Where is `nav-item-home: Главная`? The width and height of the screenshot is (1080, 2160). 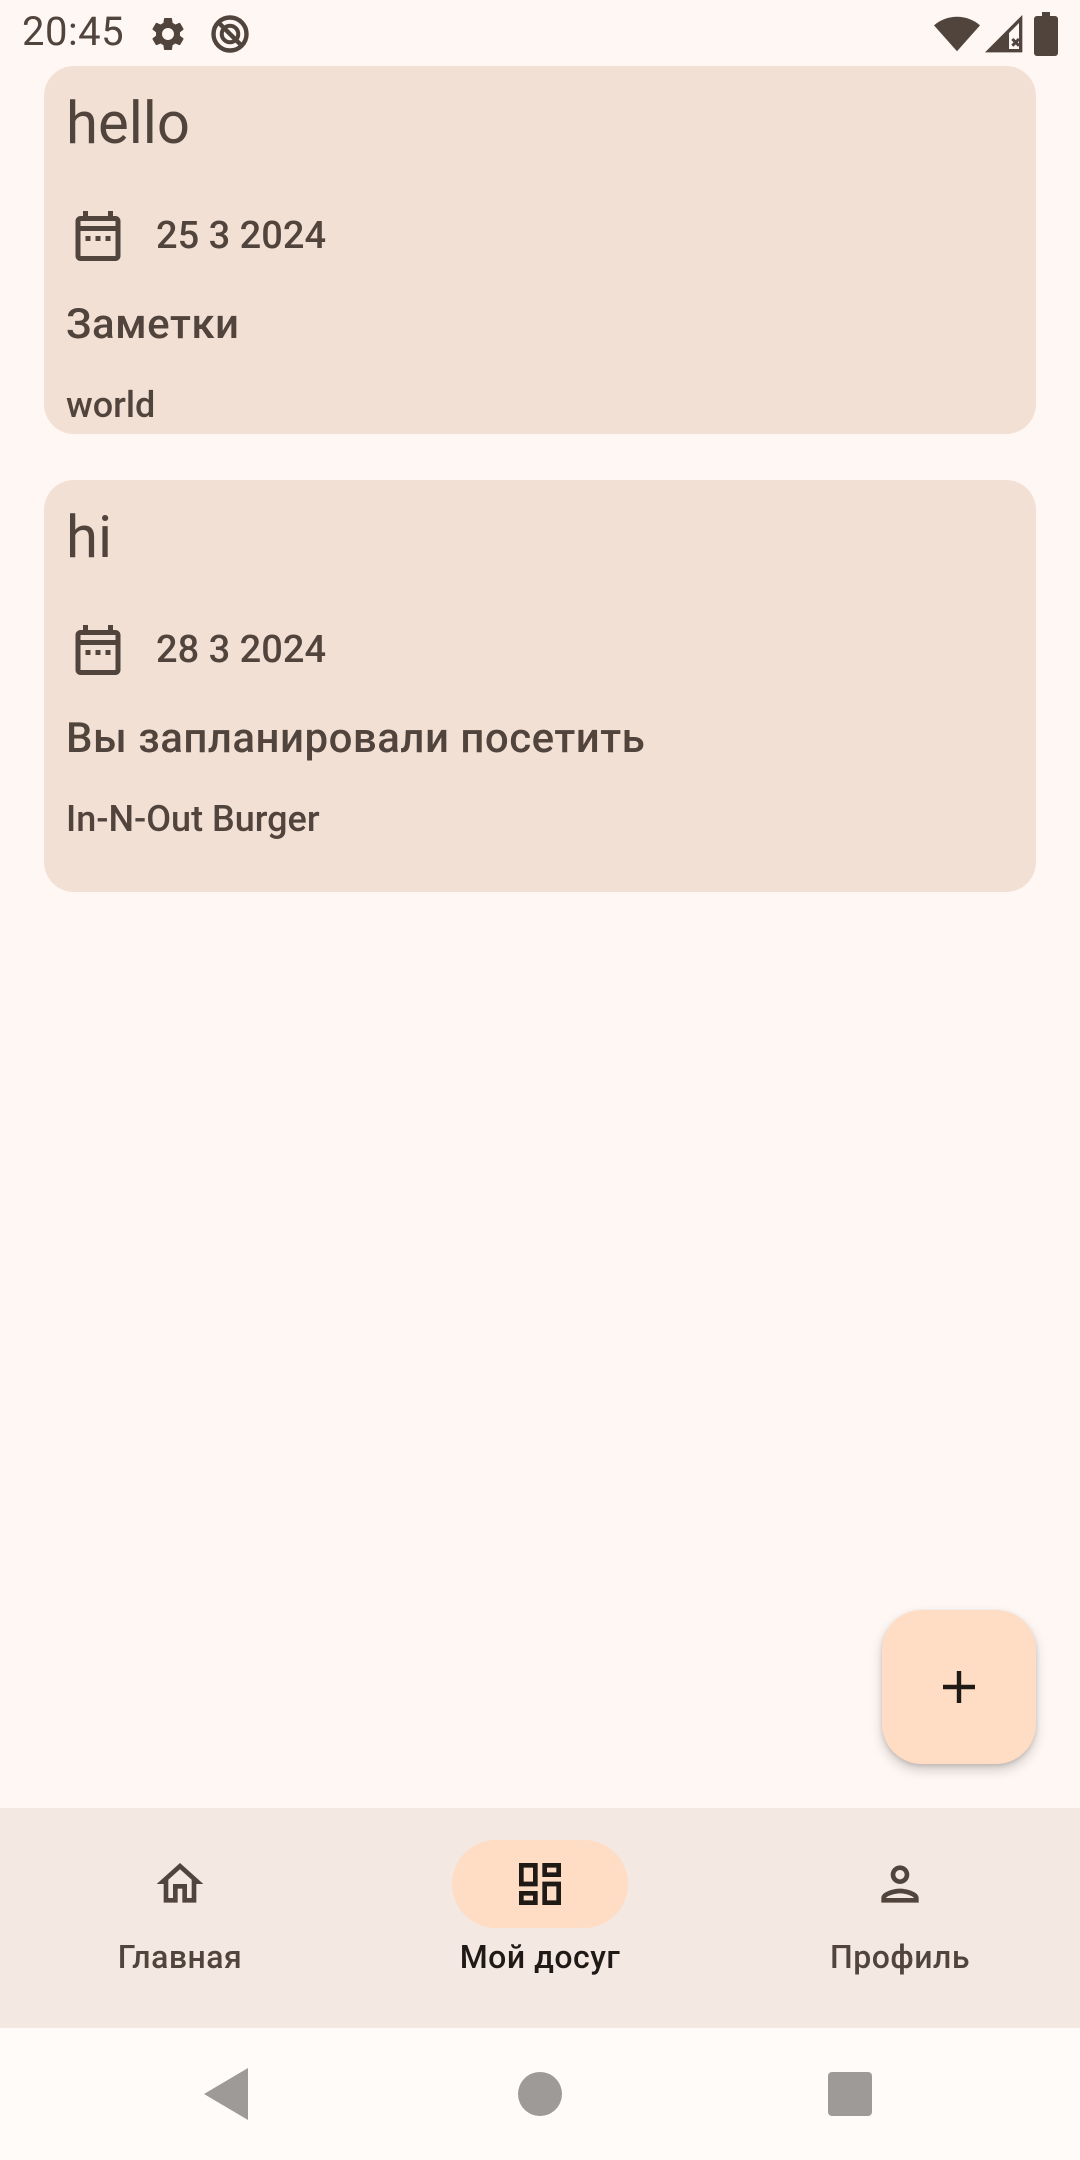
nav-item-home: Главная is located at coordinates (180, 1918).